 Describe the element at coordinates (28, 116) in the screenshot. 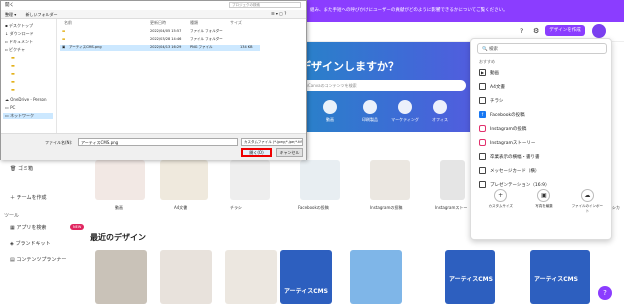

I see `tree-item-network: ▭ ネットワーク` at that location.